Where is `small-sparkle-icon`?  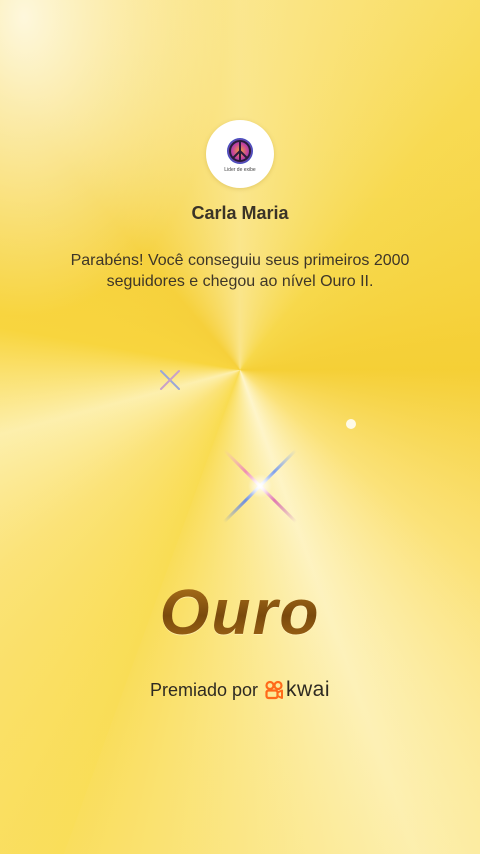
small-sparkle-icon is located at coordinates (170, 380).